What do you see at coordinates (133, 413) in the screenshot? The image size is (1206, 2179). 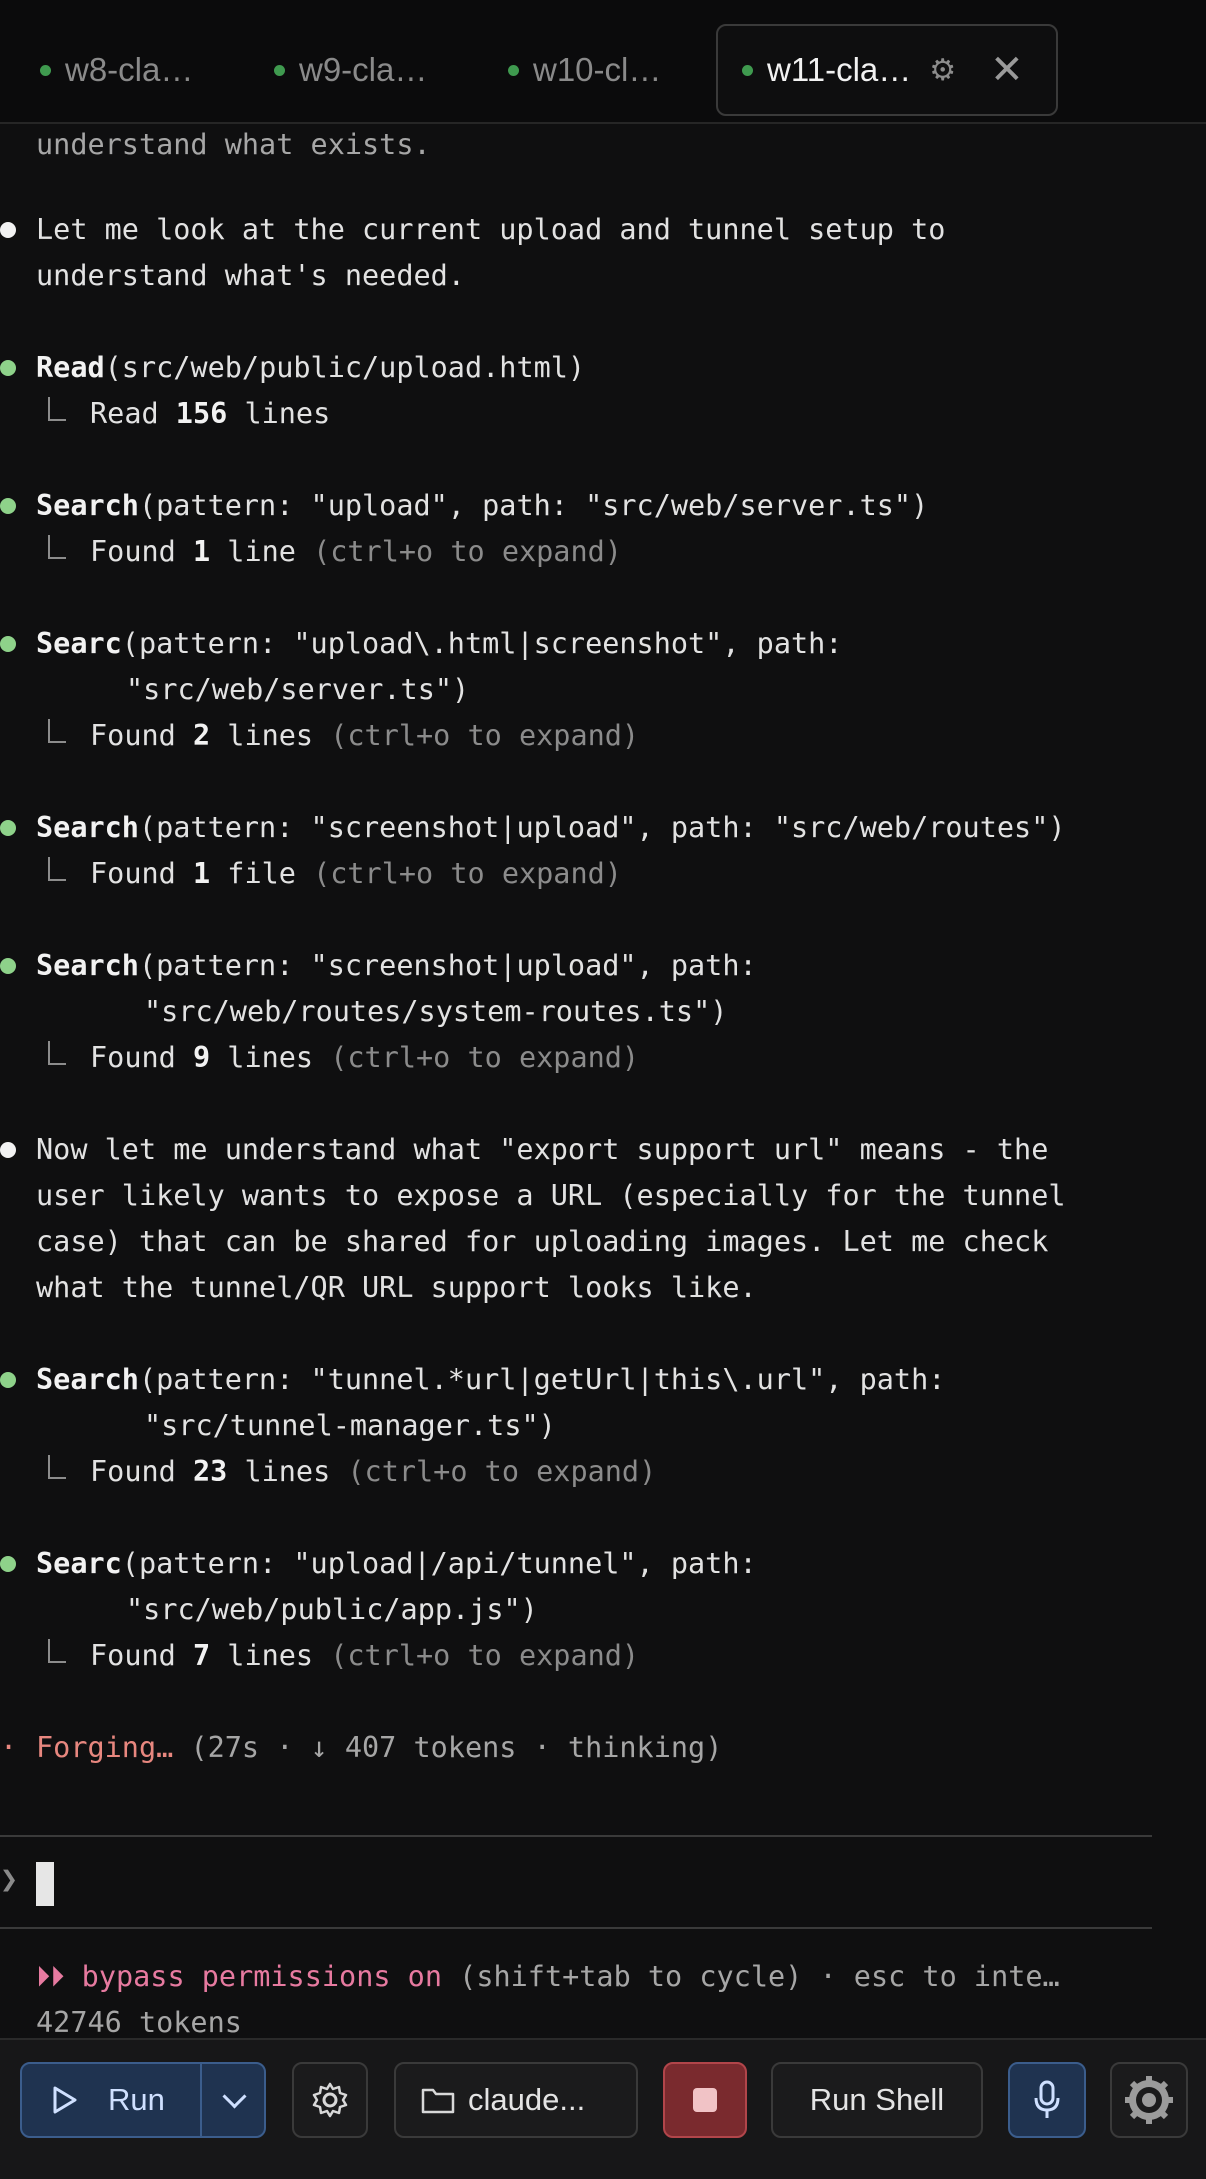 I see `result-text: Read` at bounding box center [133, 413].